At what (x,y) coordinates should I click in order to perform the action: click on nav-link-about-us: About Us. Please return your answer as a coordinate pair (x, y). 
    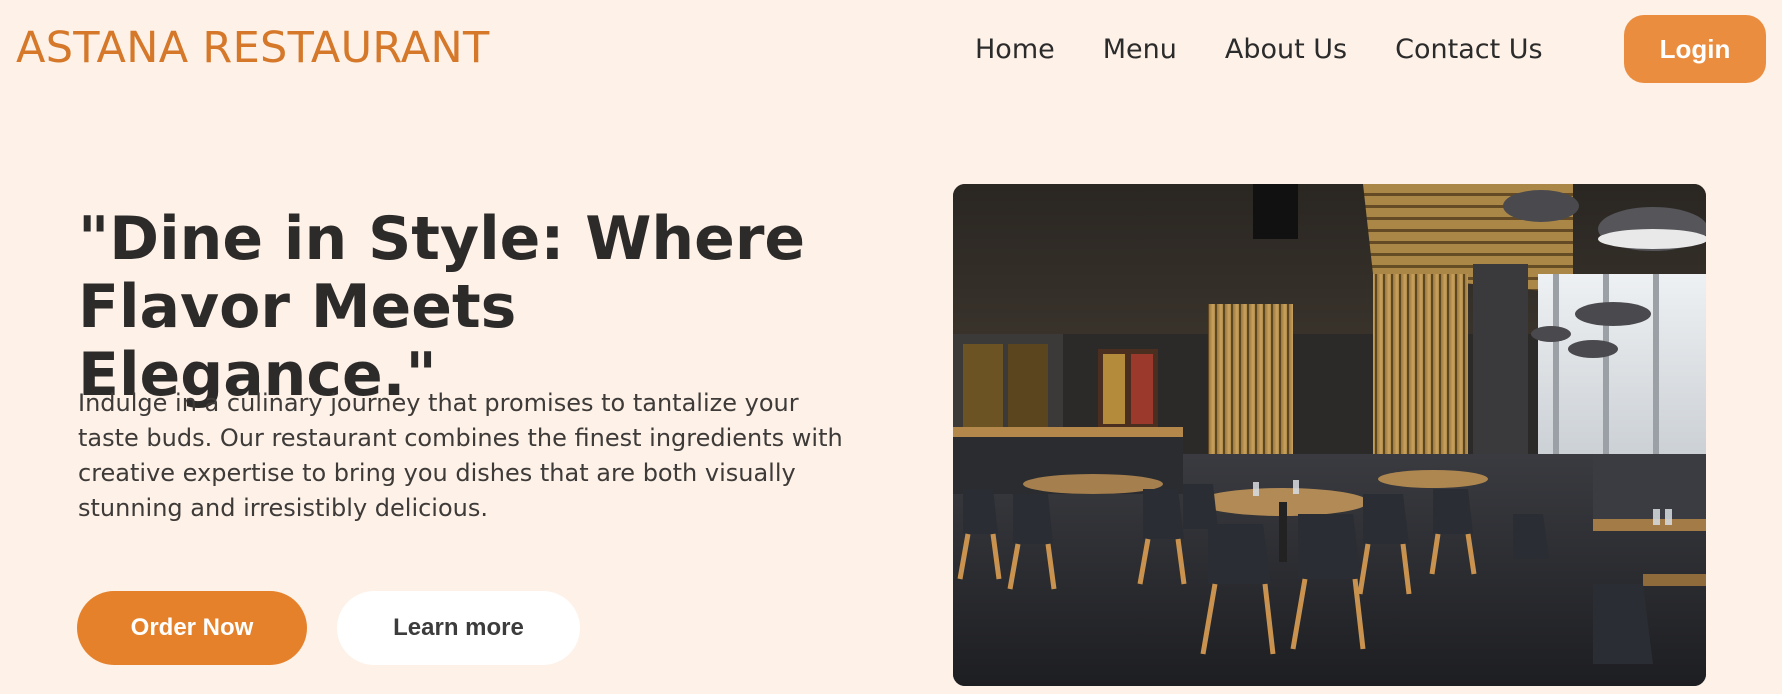
    Looking at the image, I should click on (1286, 49).